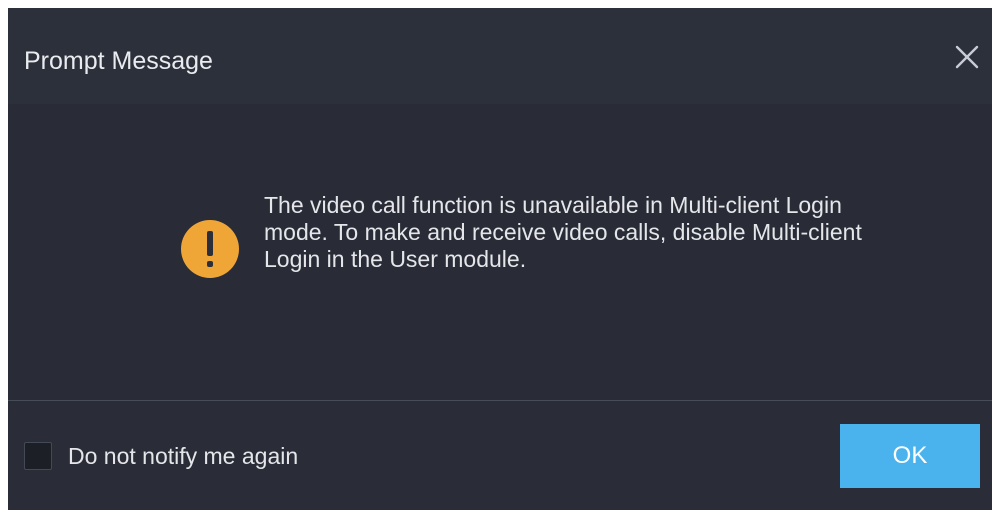 This screenshot has height=510, width=992. Describe the element at coordinates (183, 456) in the screenshot. I see `do-not-notify-label: Do not notify me again` at that location.